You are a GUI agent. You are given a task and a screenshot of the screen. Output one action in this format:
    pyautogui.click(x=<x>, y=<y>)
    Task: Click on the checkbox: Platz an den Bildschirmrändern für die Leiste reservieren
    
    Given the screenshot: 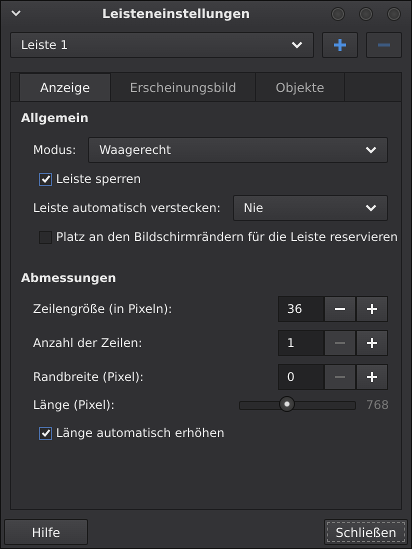 What is the action you would take?
    pyautogui.click(x=218, y=237)
    